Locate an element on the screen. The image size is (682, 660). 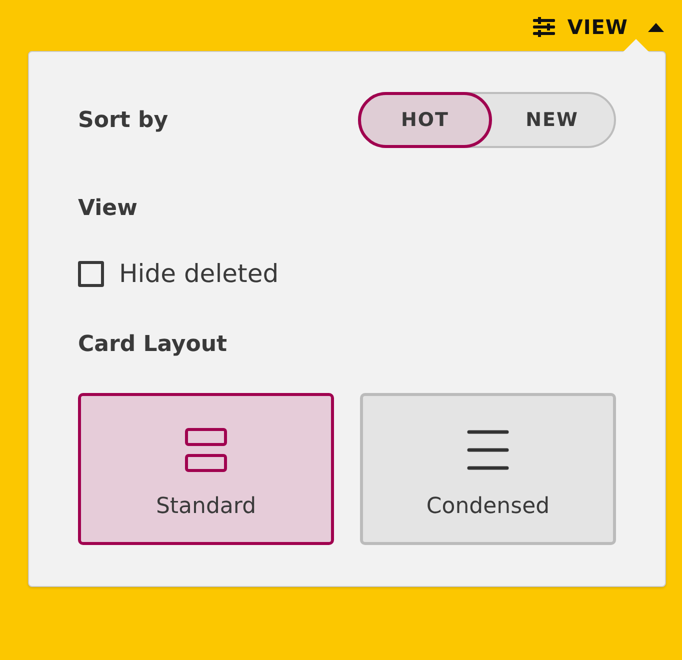
sort-by-label: Sort by is located at coordinates (123, 120).